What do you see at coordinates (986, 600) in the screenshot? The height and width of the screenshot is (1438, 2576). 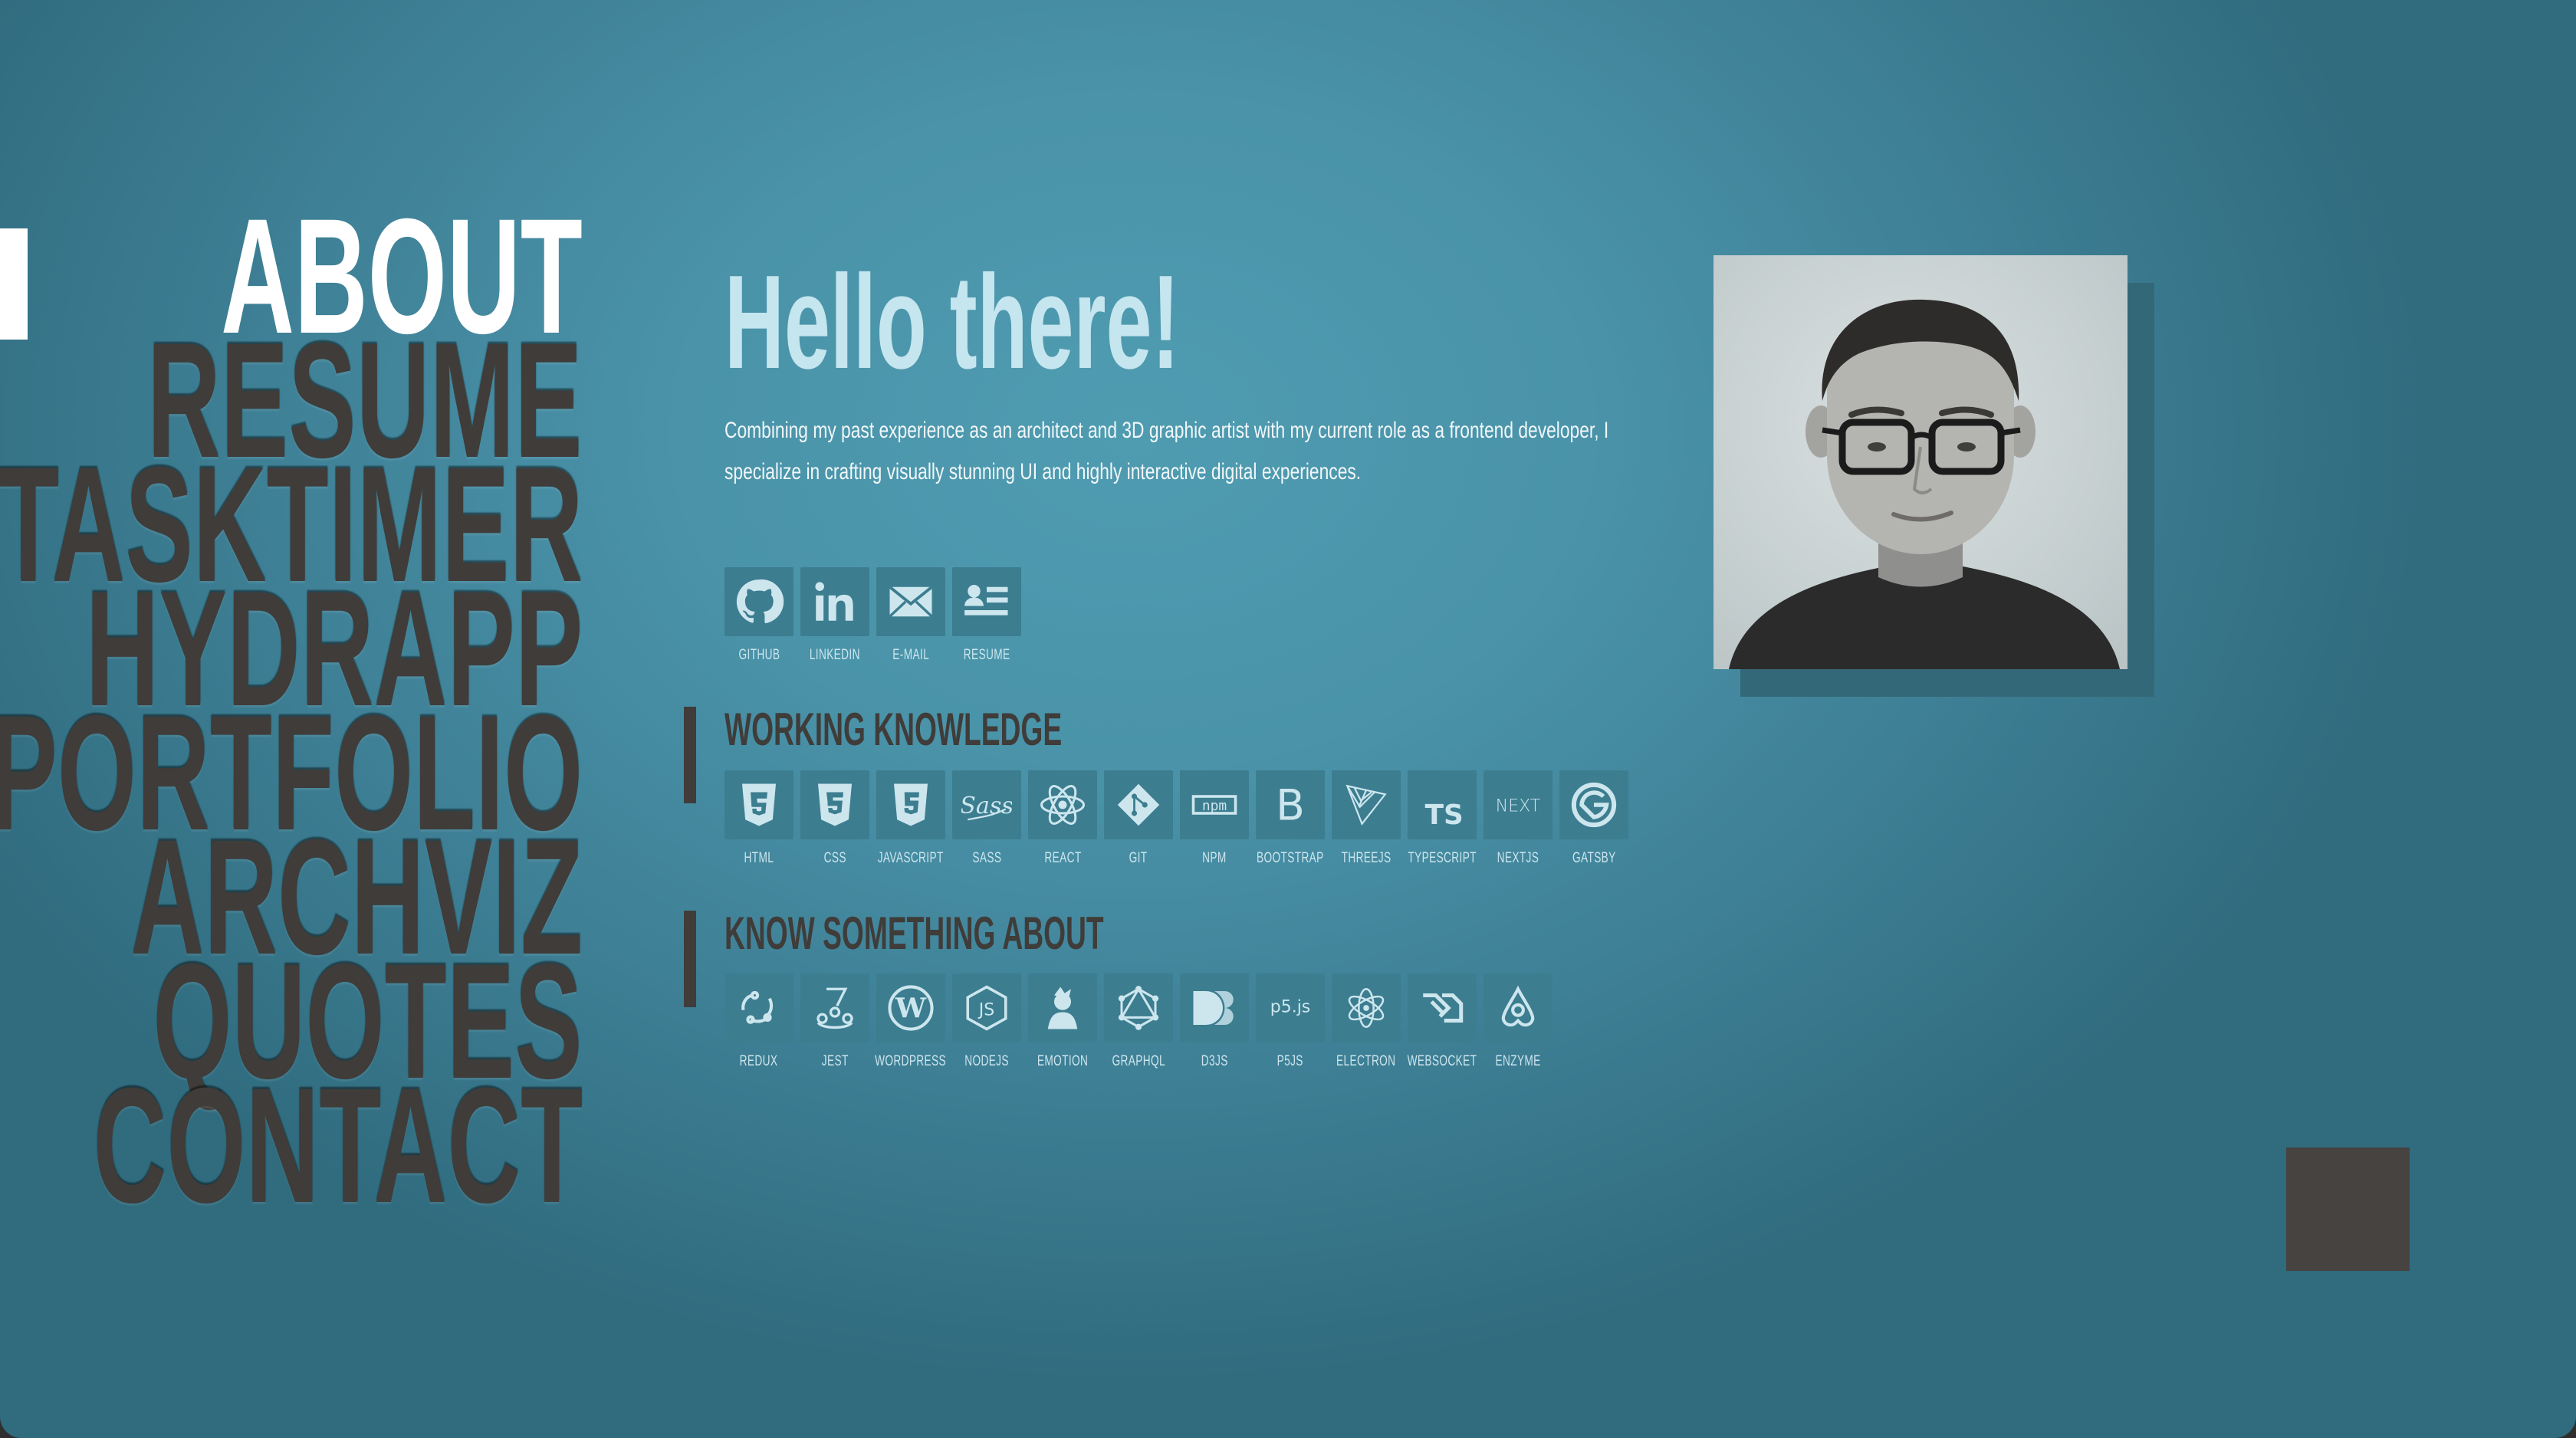 I see `resume-icon` at bounding box center [986, 600].